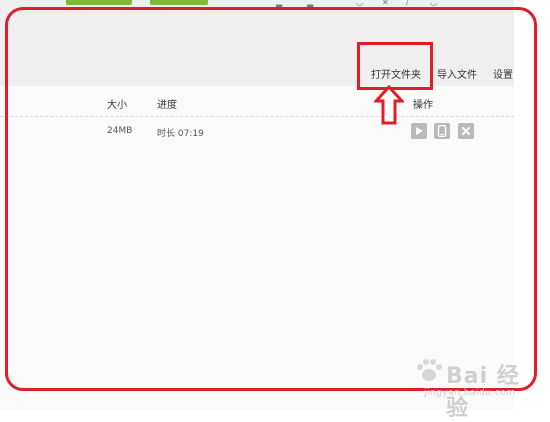 Image resolution: width=550 pixels, height=422 pixels. What do you see at coordinates (310, 3) in the screenshot?
I see `window-skin-icon: ▂` at bounding box center [310, 3].